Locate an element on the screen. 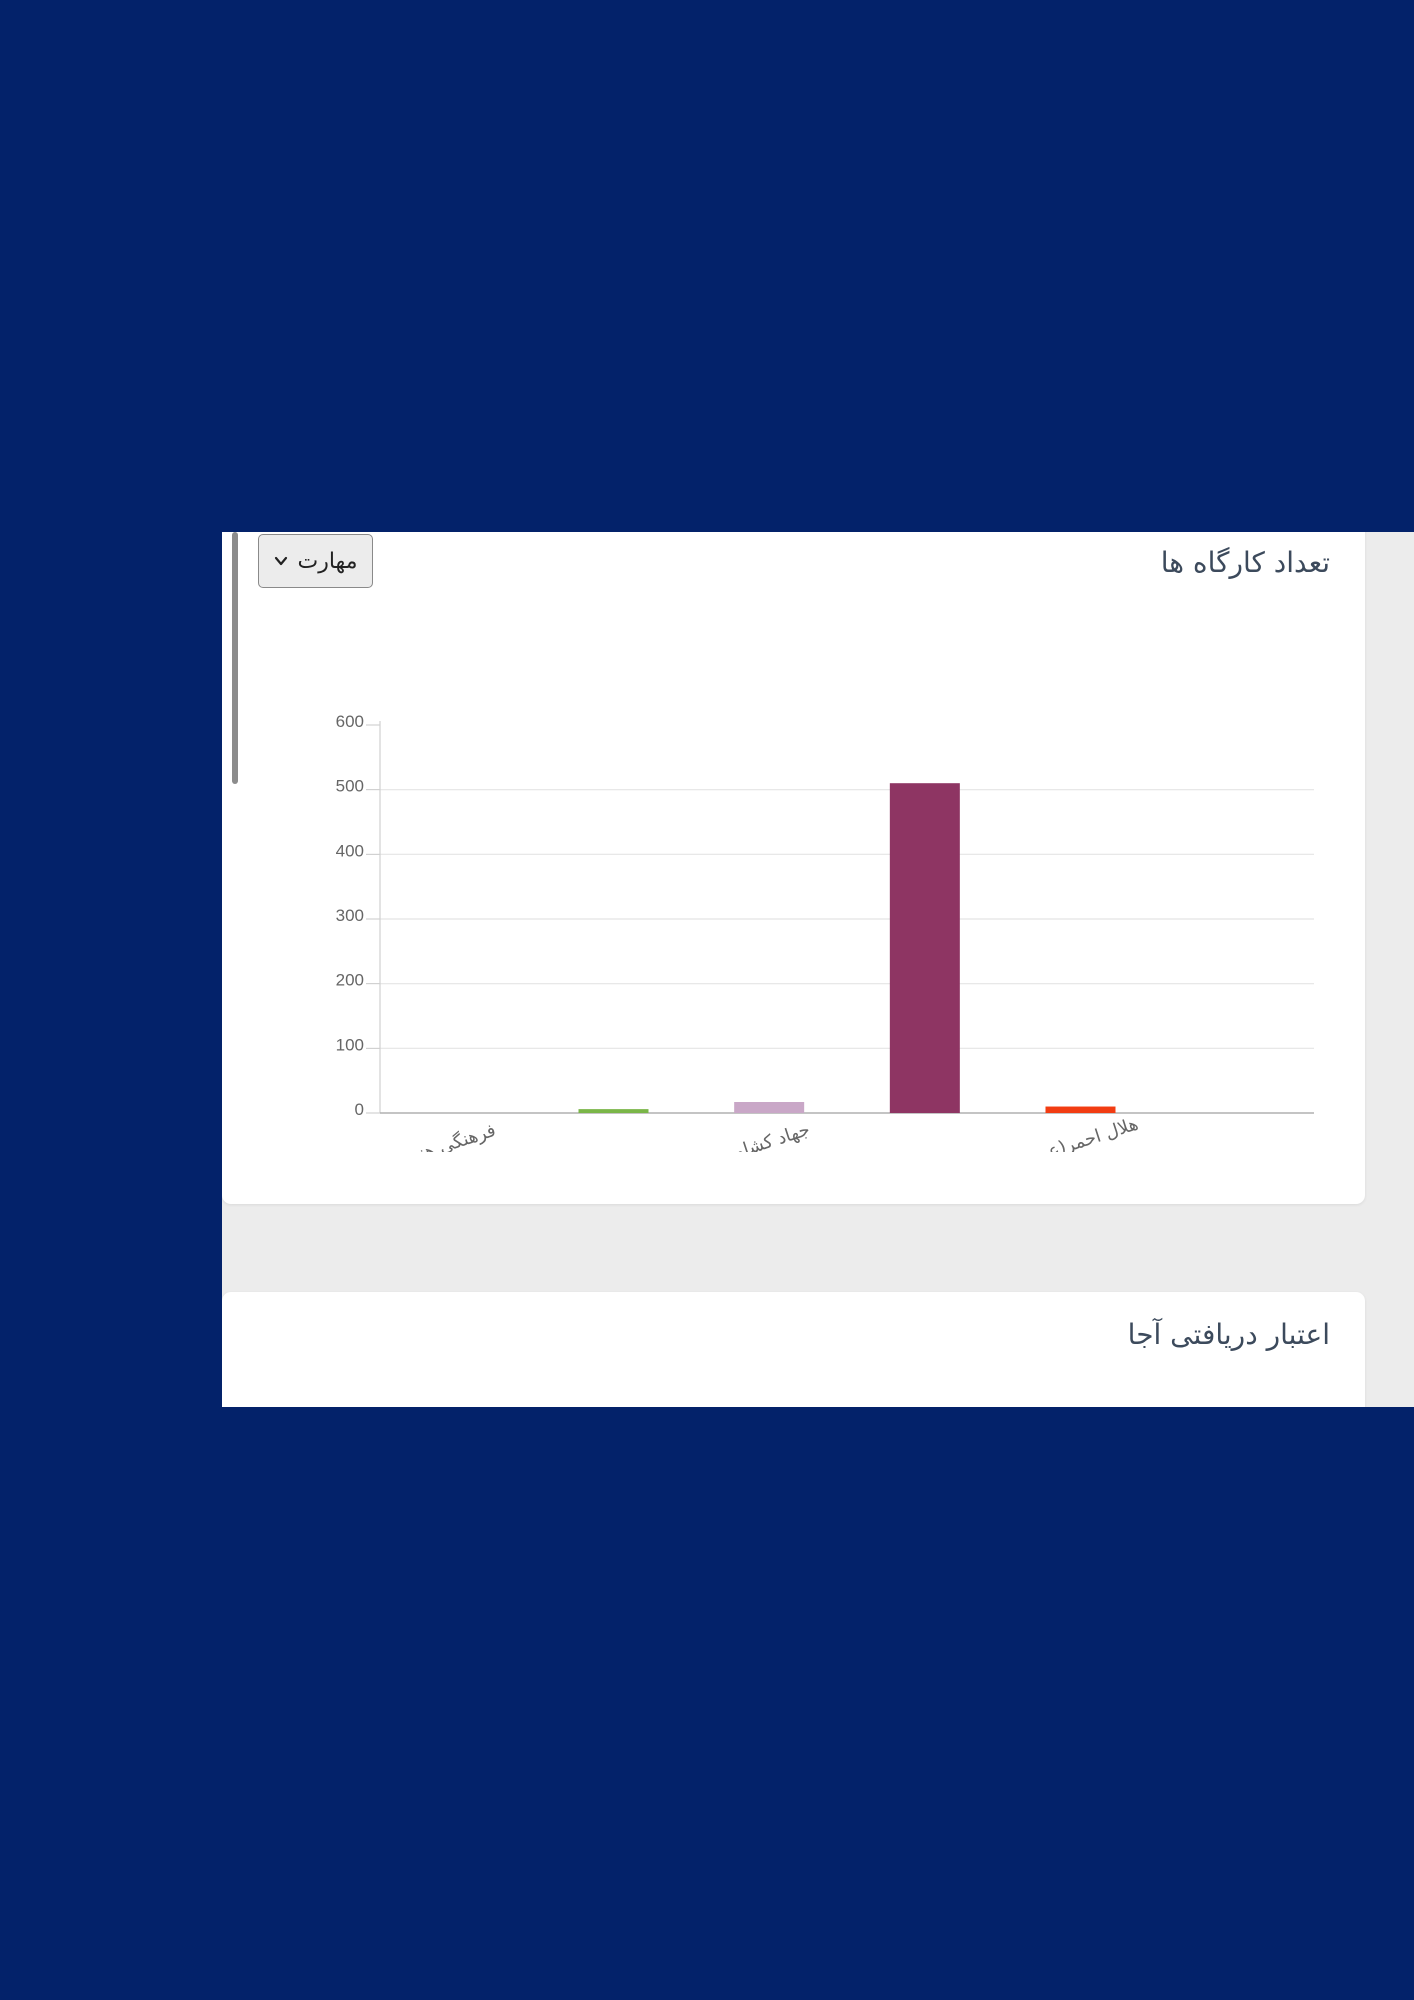  y-tick-label: 200 is located at coordinates (350, 980).